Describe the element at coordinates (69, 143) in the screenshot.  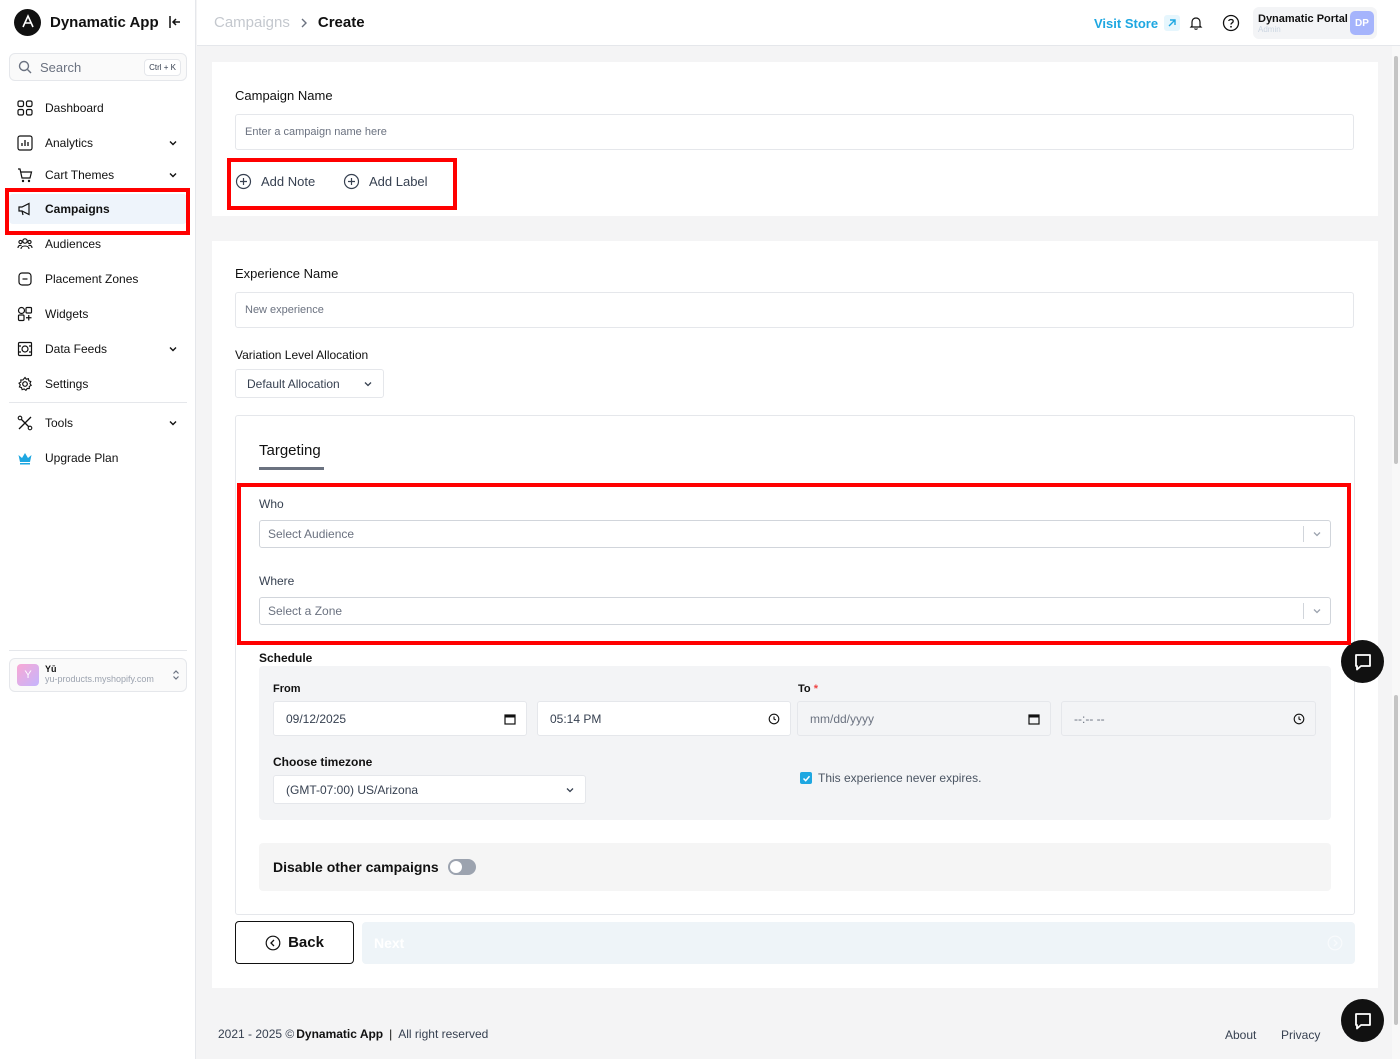
I see `sidebar-item-label: Analytics` at that location.